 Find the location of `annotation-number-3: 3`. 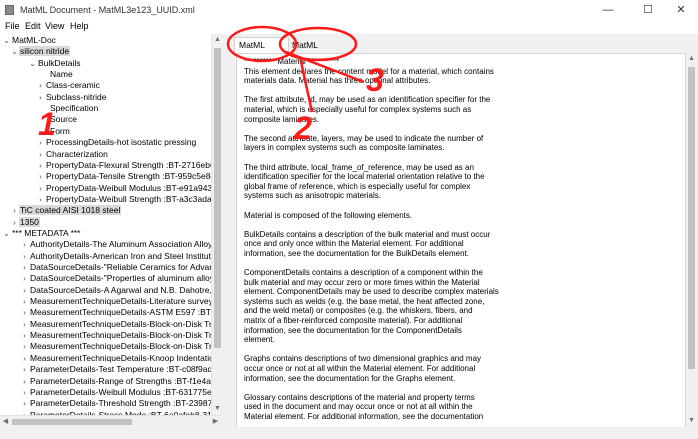

annotation-number-3: 3 is located at coordinates (375, 80).